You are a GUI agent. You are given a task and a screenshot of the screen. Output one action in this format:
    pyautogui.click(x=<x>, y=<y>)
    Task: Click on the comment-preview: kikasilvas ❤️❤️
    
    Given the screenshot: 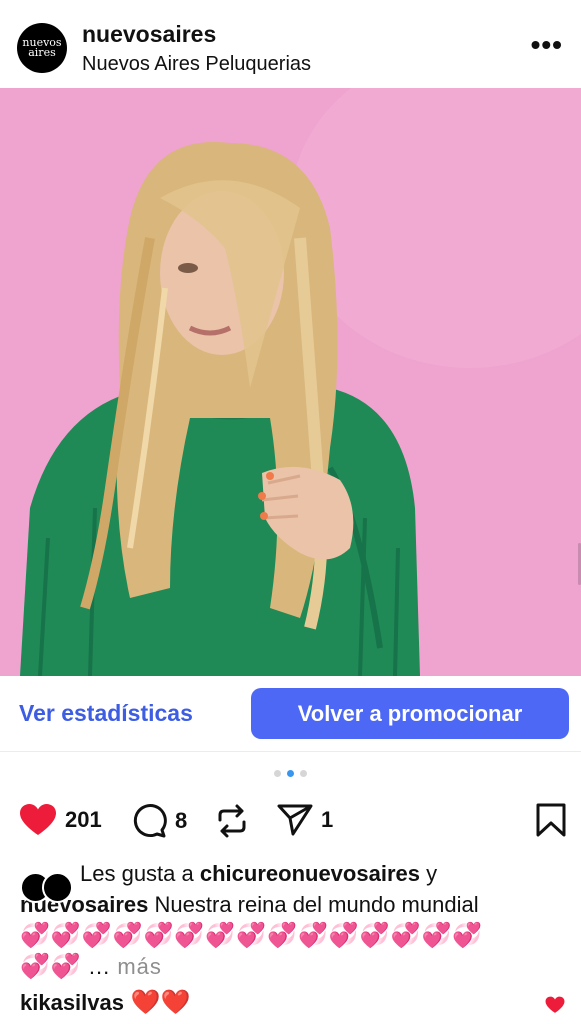 What is the action you would take?
    pyautogui.click(x=105, y=1002)
    